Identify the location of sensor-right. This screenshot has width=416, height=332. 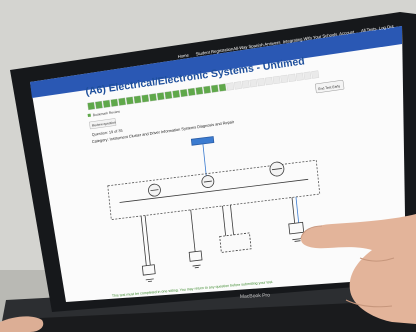
(296, 228).